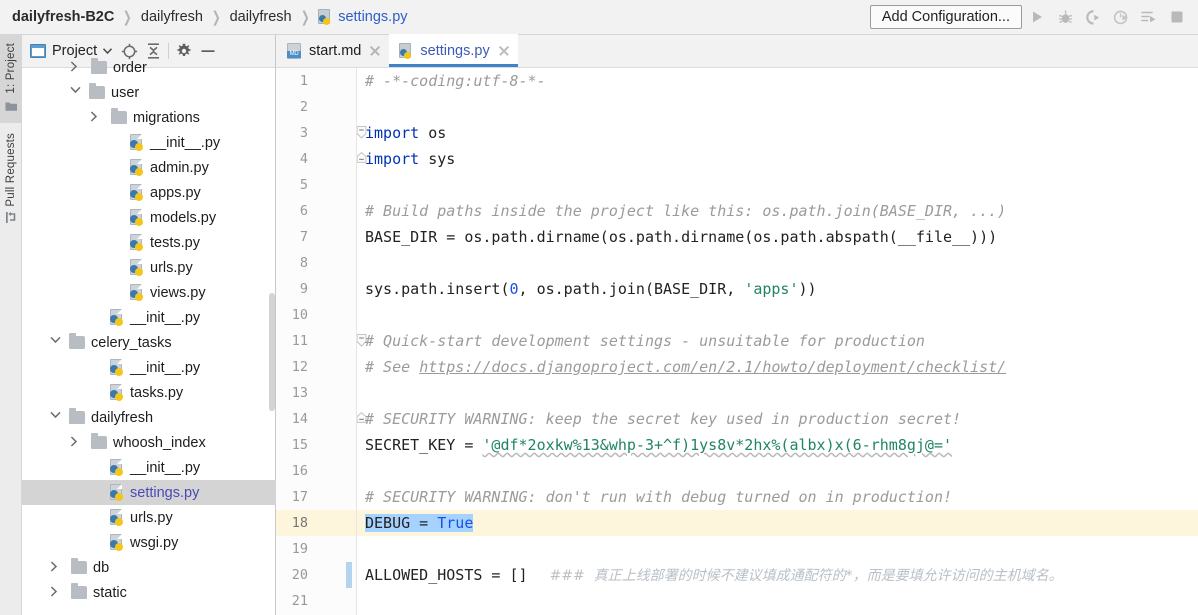  I want to click on debug-icon, so click(1065, 17).